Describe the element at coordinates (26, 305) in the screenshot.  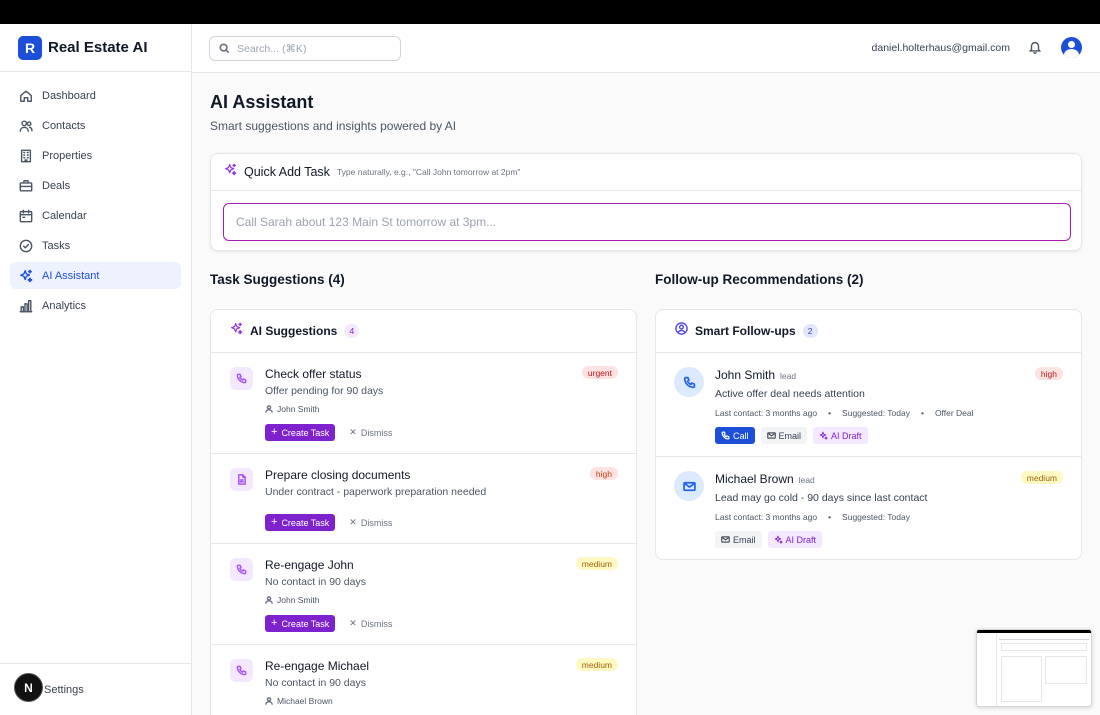
I see `bar-chart-icon` at that location.